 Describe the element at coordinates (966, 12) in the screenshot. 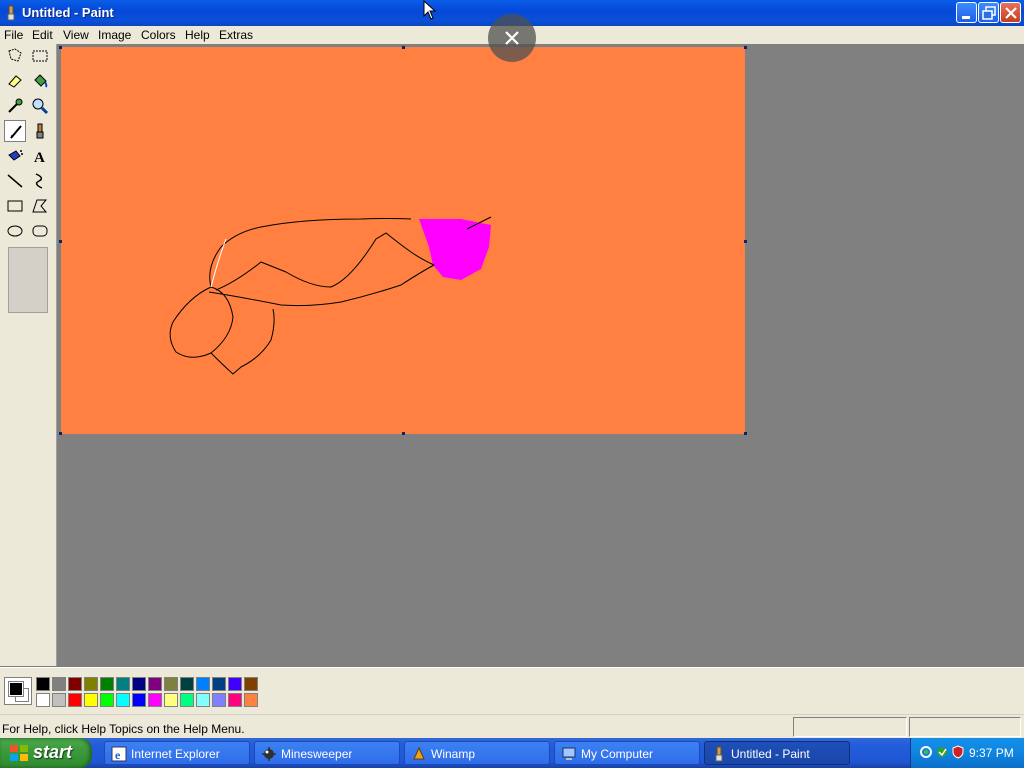

I see `minimize-button` at that location.